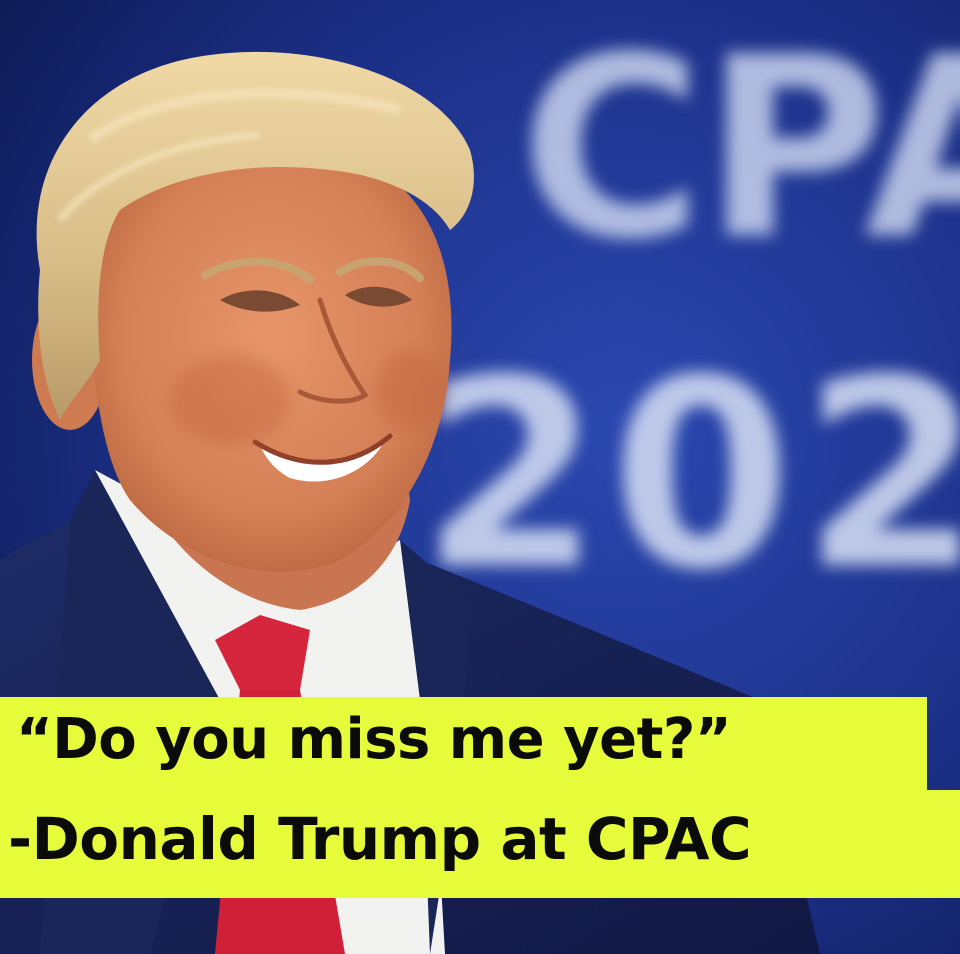 Image resolution: width=960 pixels, height=954 pixels. What do you see at coordinates (740, 148) in the screenshot?
I see `backdrop-sign-top: CPAC` at bounding box center [740, 148].